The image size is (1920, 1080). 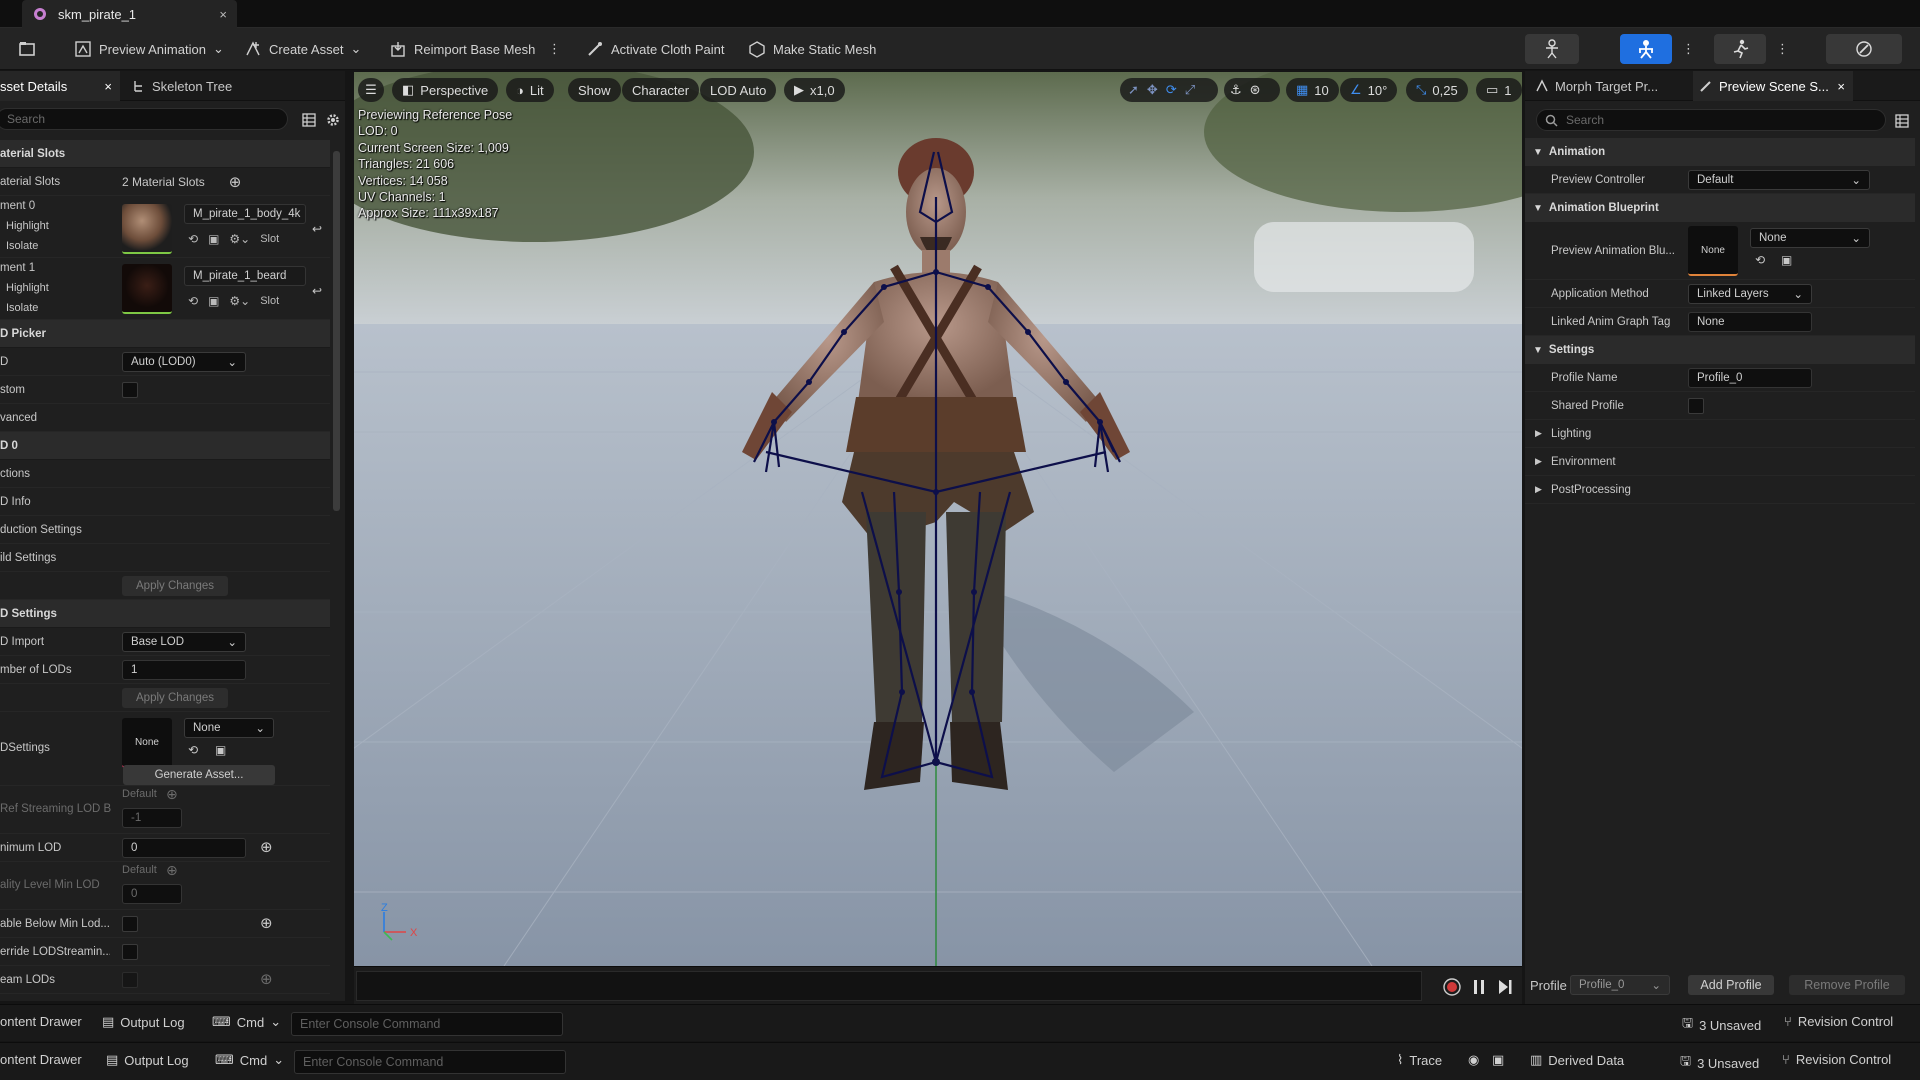 I want to click on perspective-button: ◧ Perspective, so click(x=445, y=90).